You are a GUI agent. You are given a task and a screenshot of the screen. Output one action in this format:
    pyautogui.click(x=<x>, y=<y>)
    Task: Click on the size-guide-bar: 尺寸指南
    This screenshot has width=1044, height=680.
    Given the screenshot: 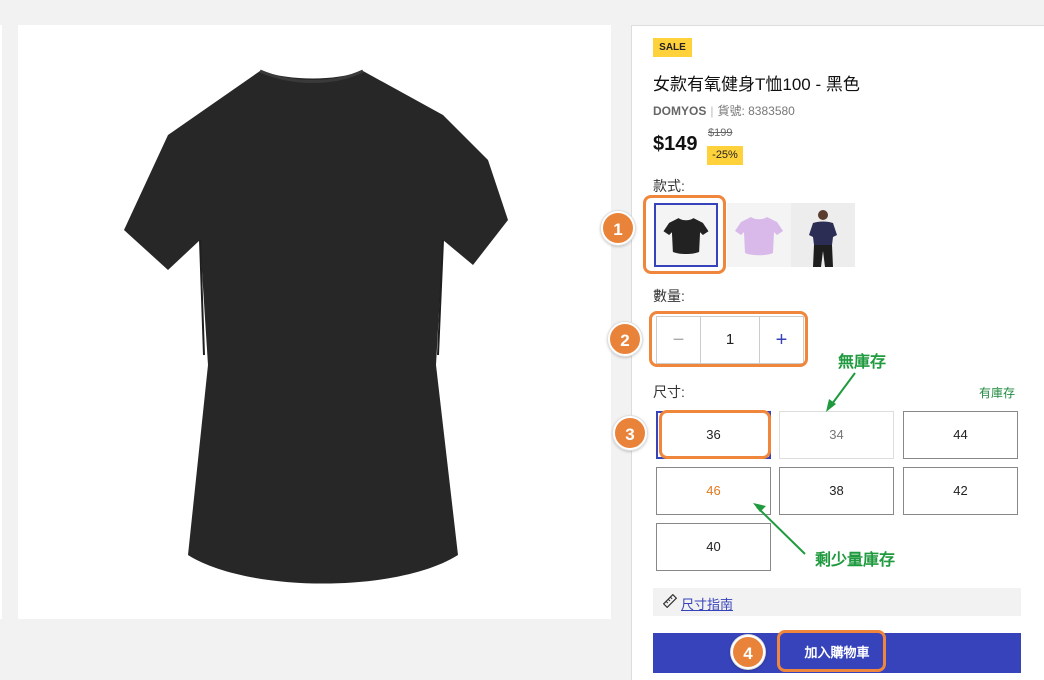 What is the action you would take?
    pyautogui.click(x=837, y=602)
    